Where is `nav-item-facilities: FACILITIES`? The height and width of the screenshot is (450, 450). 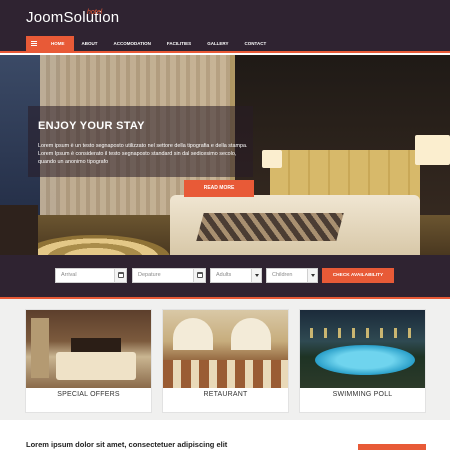
nav-item-facilities: FACILITIES is located at coordinates (179, 43).